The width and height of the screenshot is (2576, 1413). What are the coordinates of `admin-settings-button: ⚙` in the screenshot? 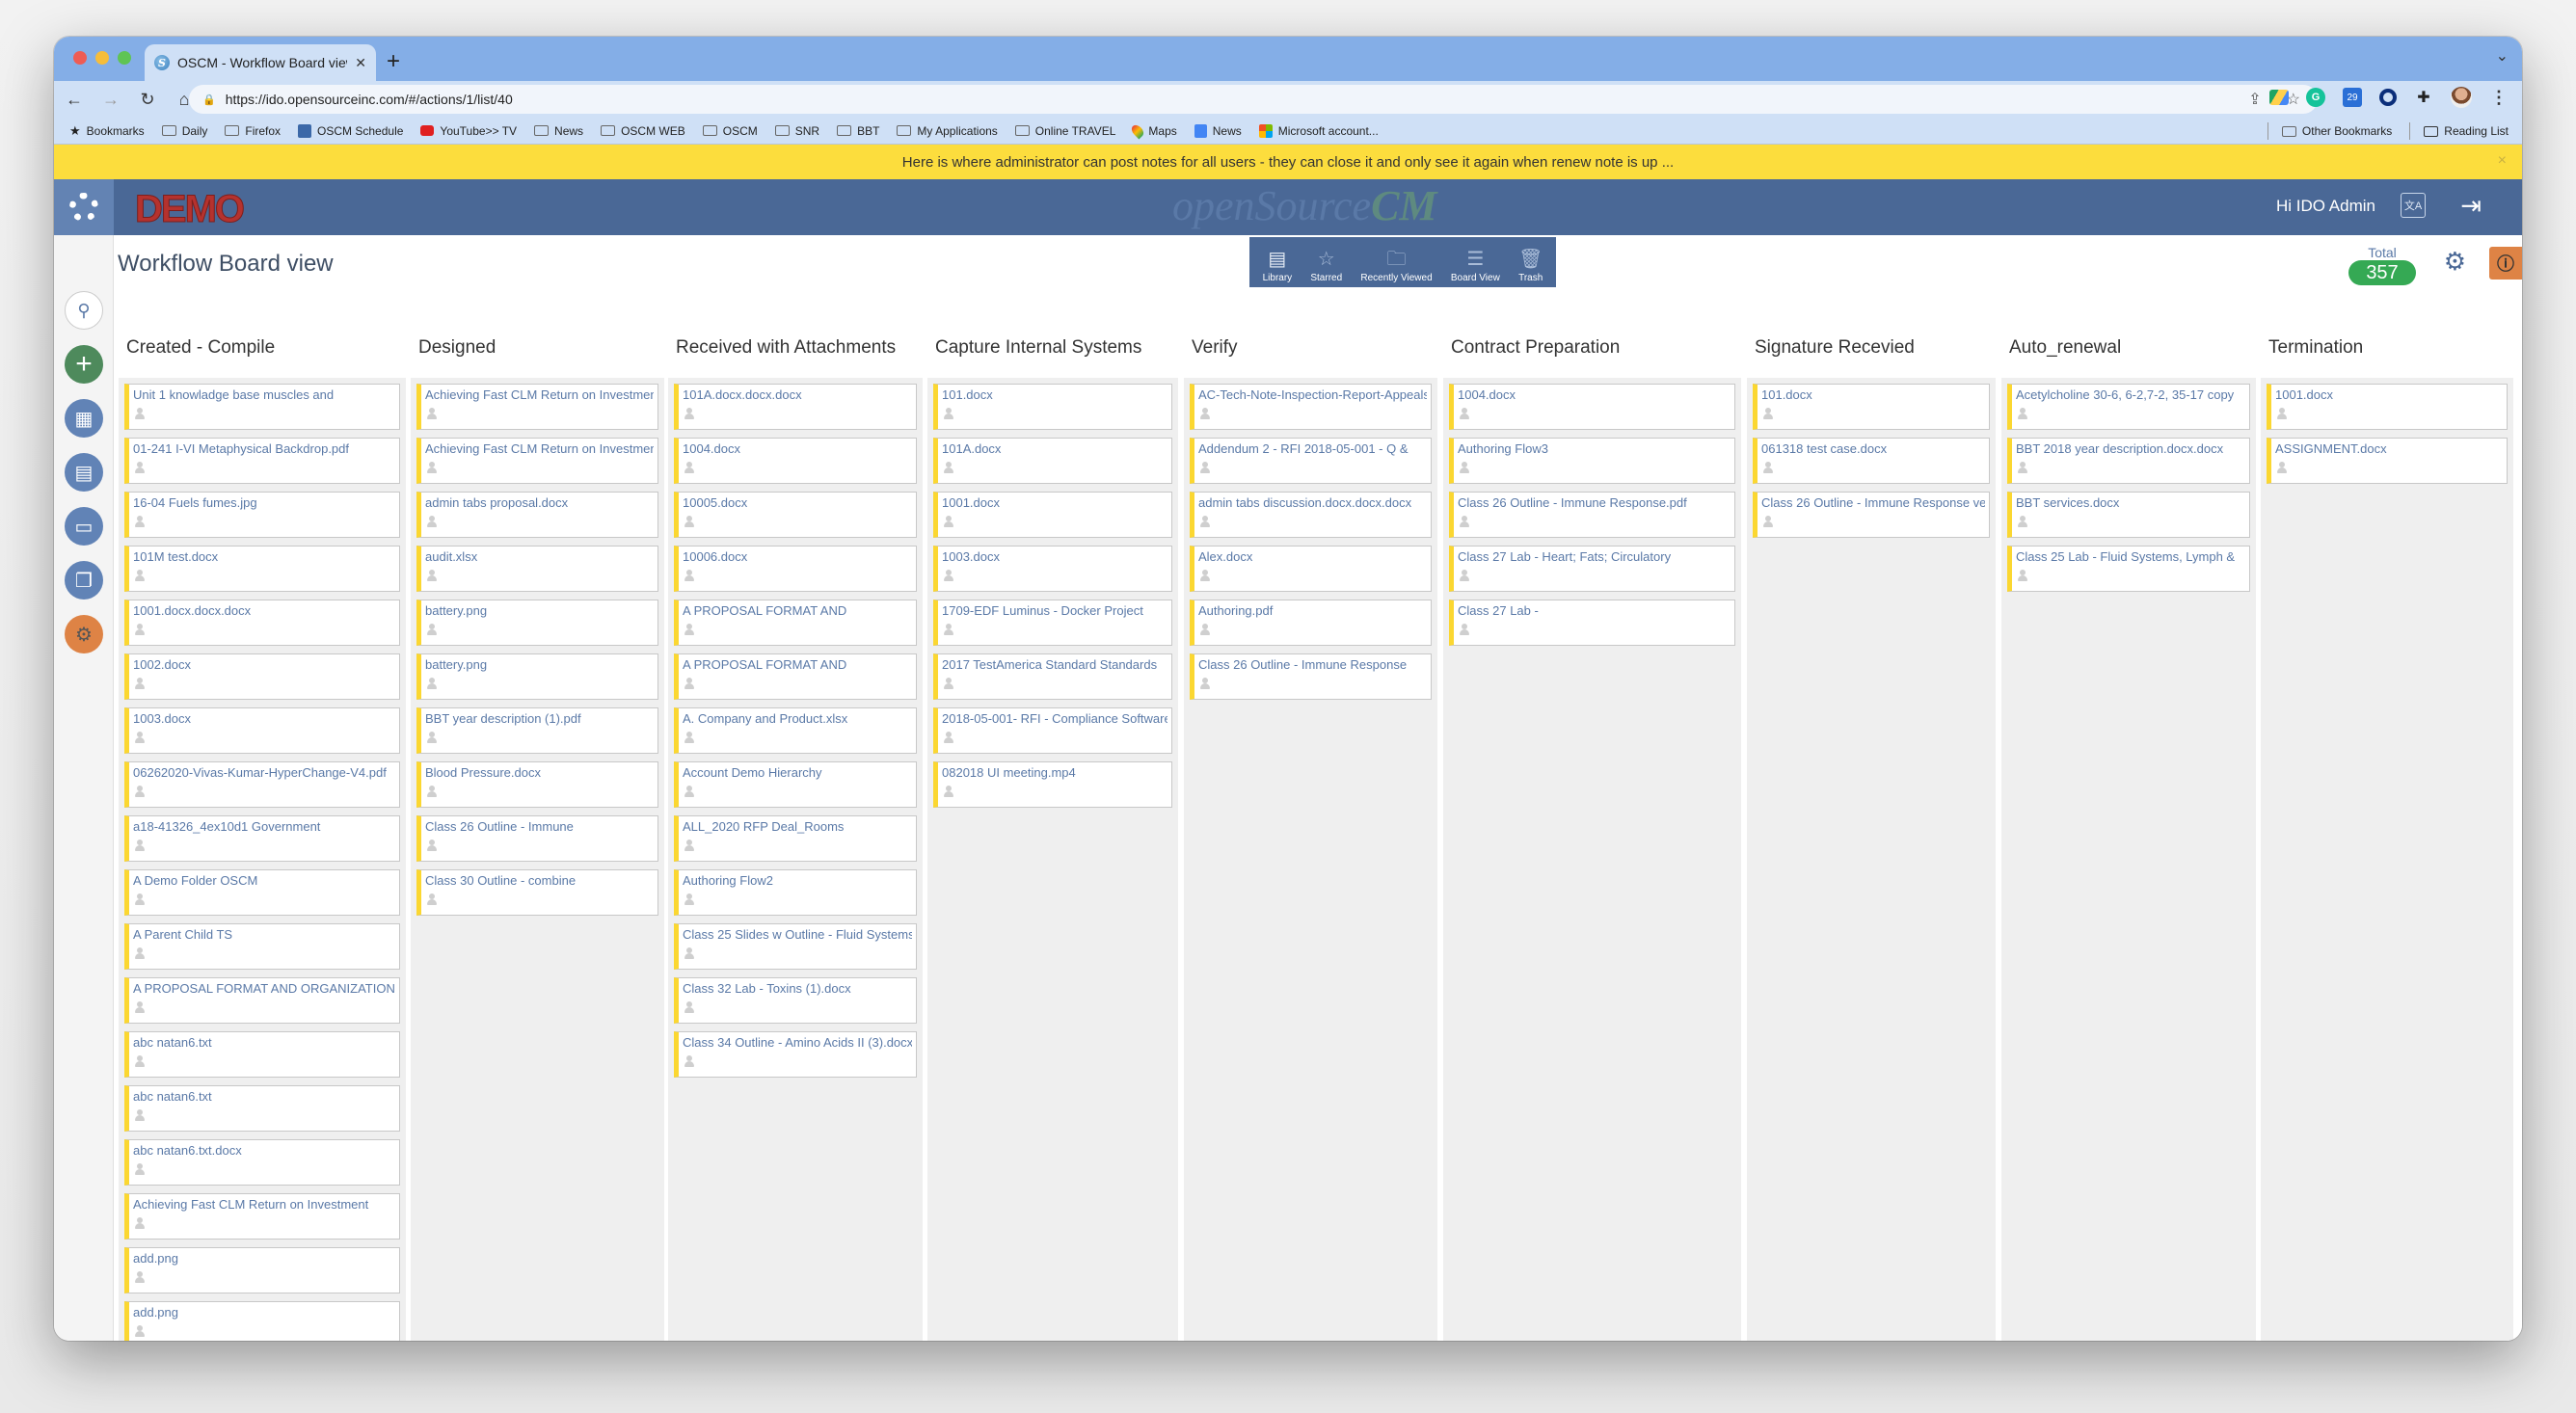 It's located at (84, 634).